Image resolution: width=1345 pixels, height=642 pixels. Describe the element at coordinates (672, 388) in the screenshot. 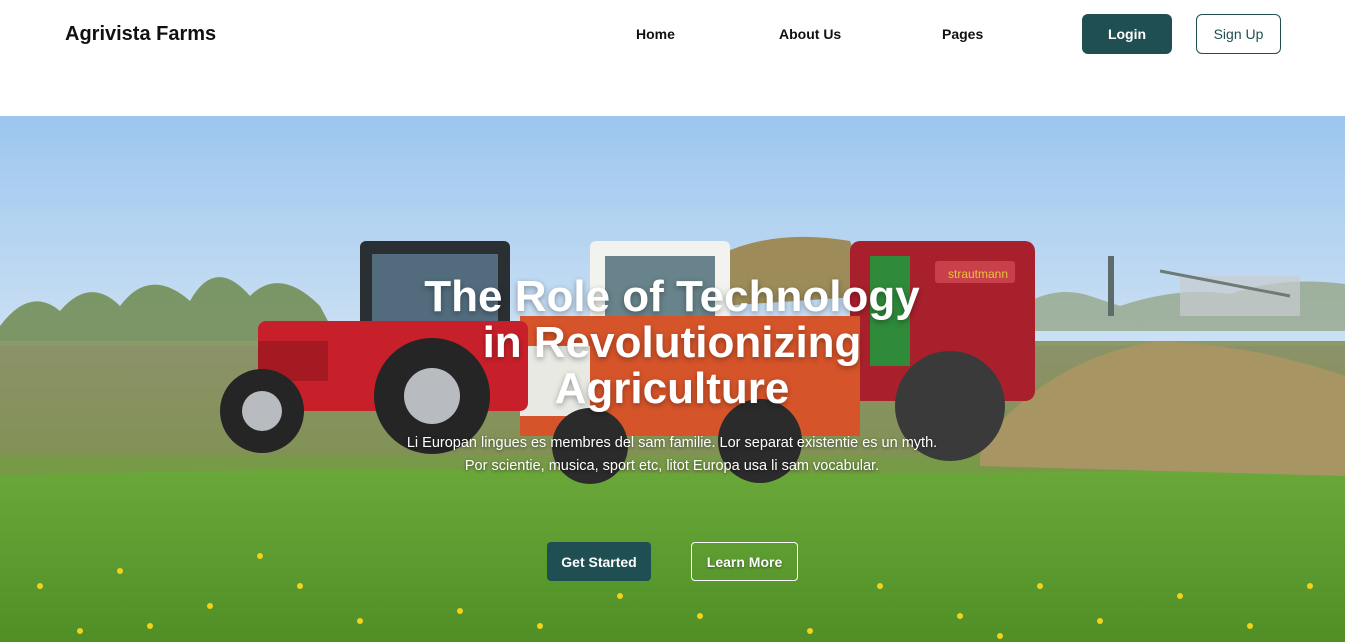

I see `hero-title-line-3: Agriculture` at that location.